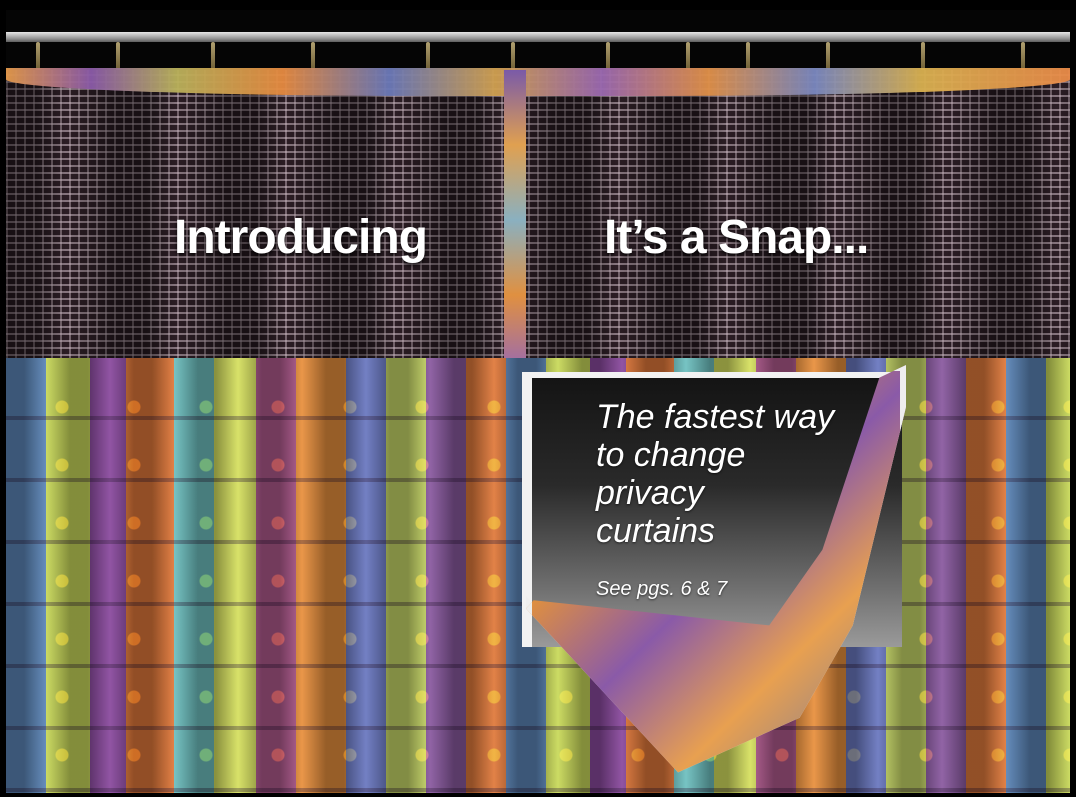 The height and width of the screenshot is (797, 1076). Describe the element at coordinates (650, 493) in the screenshot. I see `tagline-line: privacy` at that location.